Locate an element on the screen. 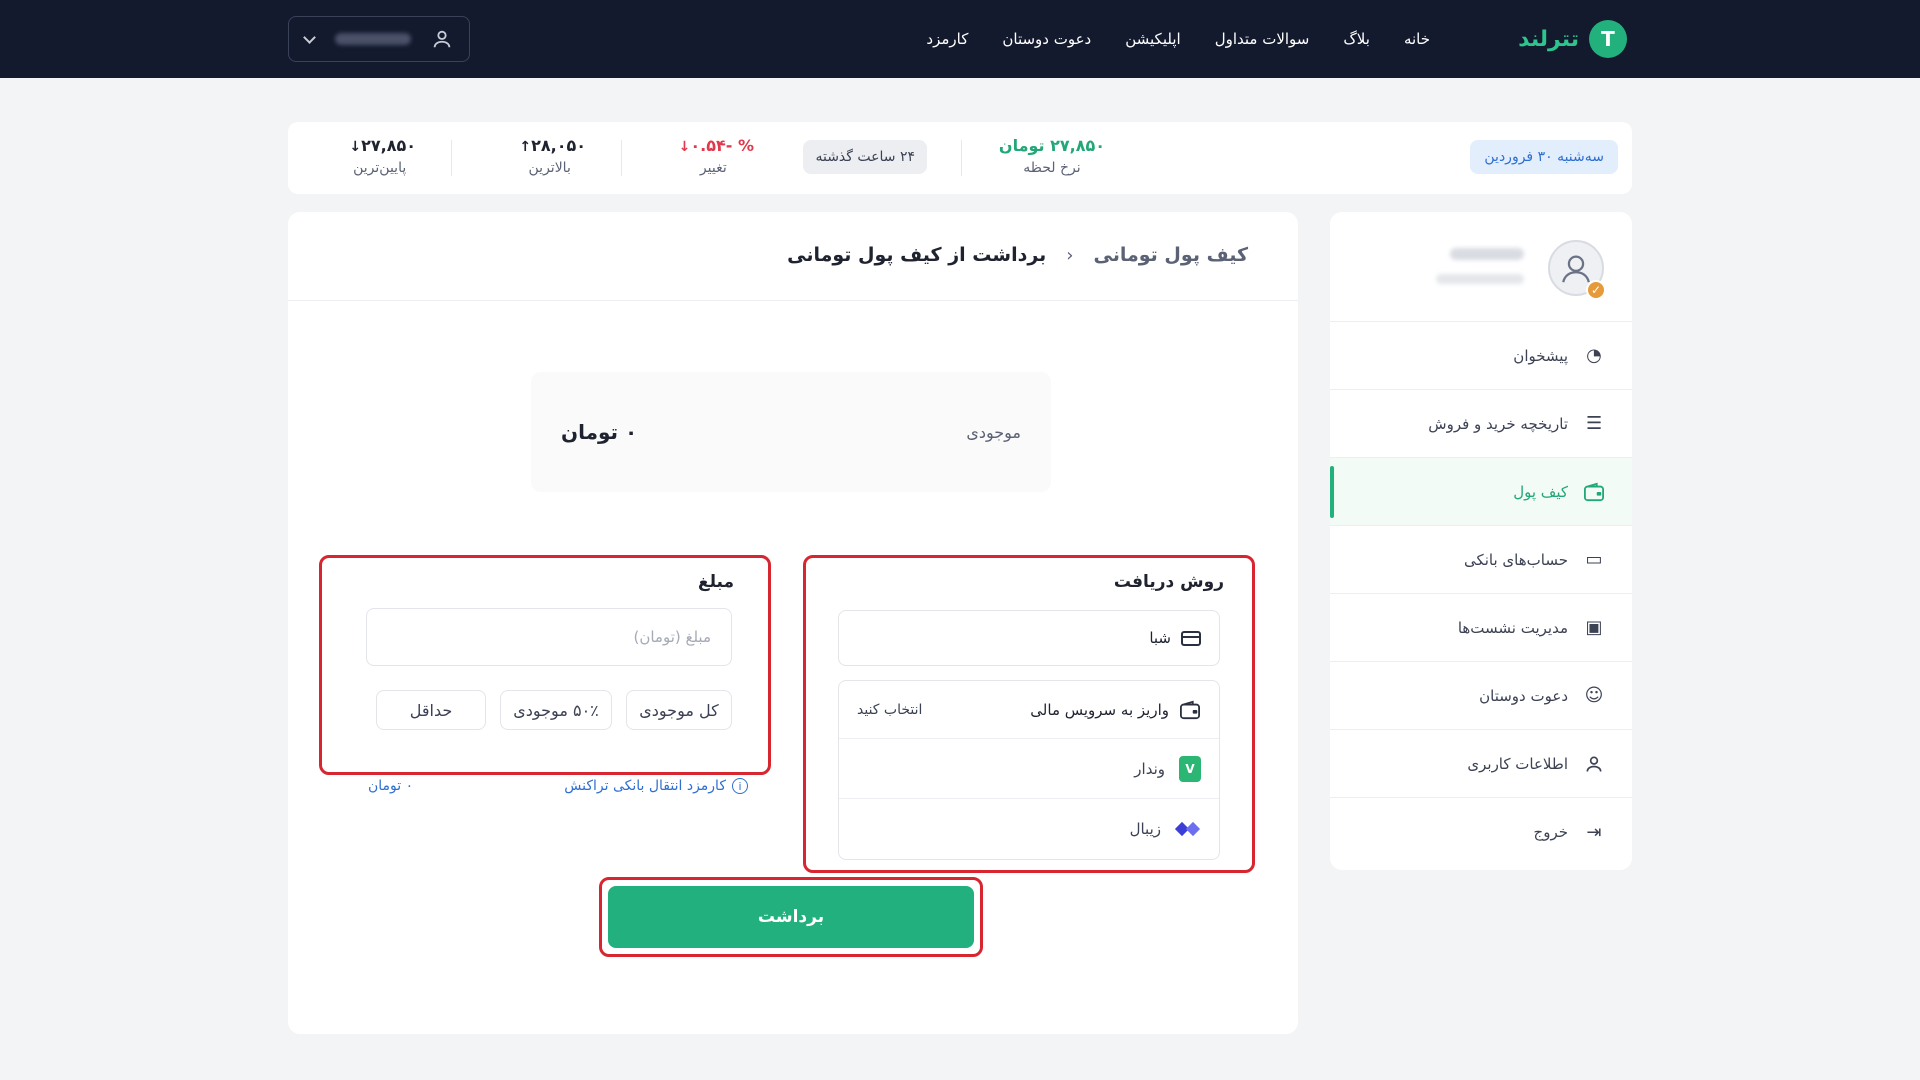 The width and height of the screenshot is (1920, 1080). preset-all-balance-button: کل موجودی is located at coordinates (679, 710).